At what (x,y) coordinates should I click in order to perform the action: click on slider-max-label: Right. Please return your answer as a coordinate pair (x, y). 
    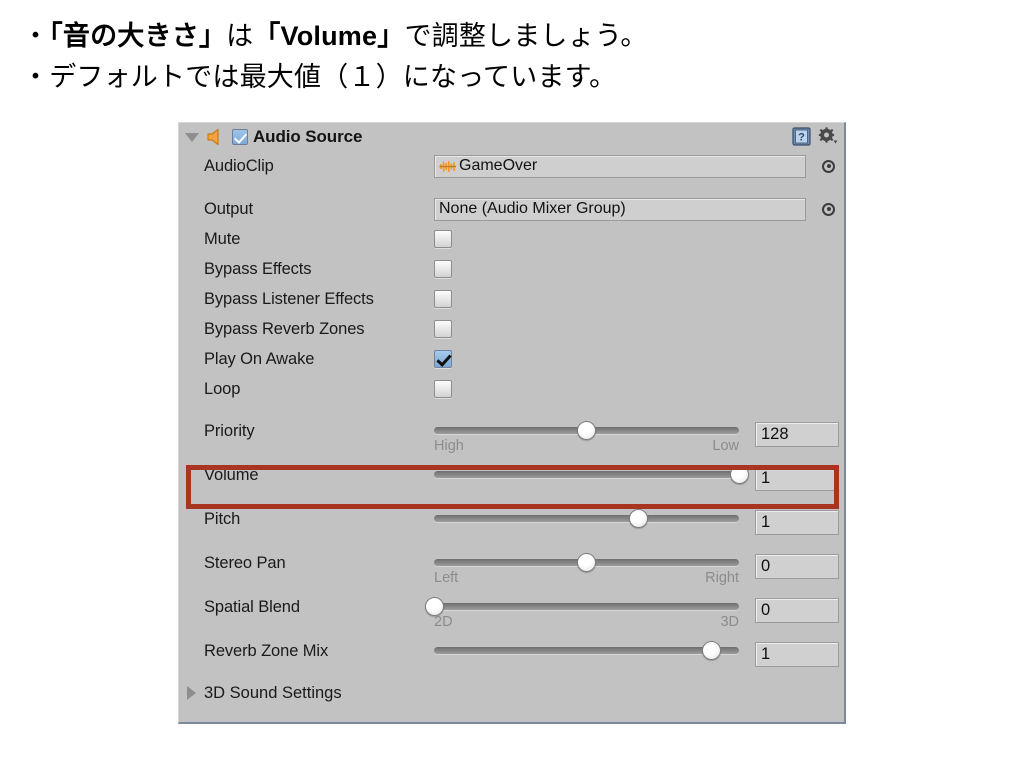
    Looking at the image, I should click on (722, 578).